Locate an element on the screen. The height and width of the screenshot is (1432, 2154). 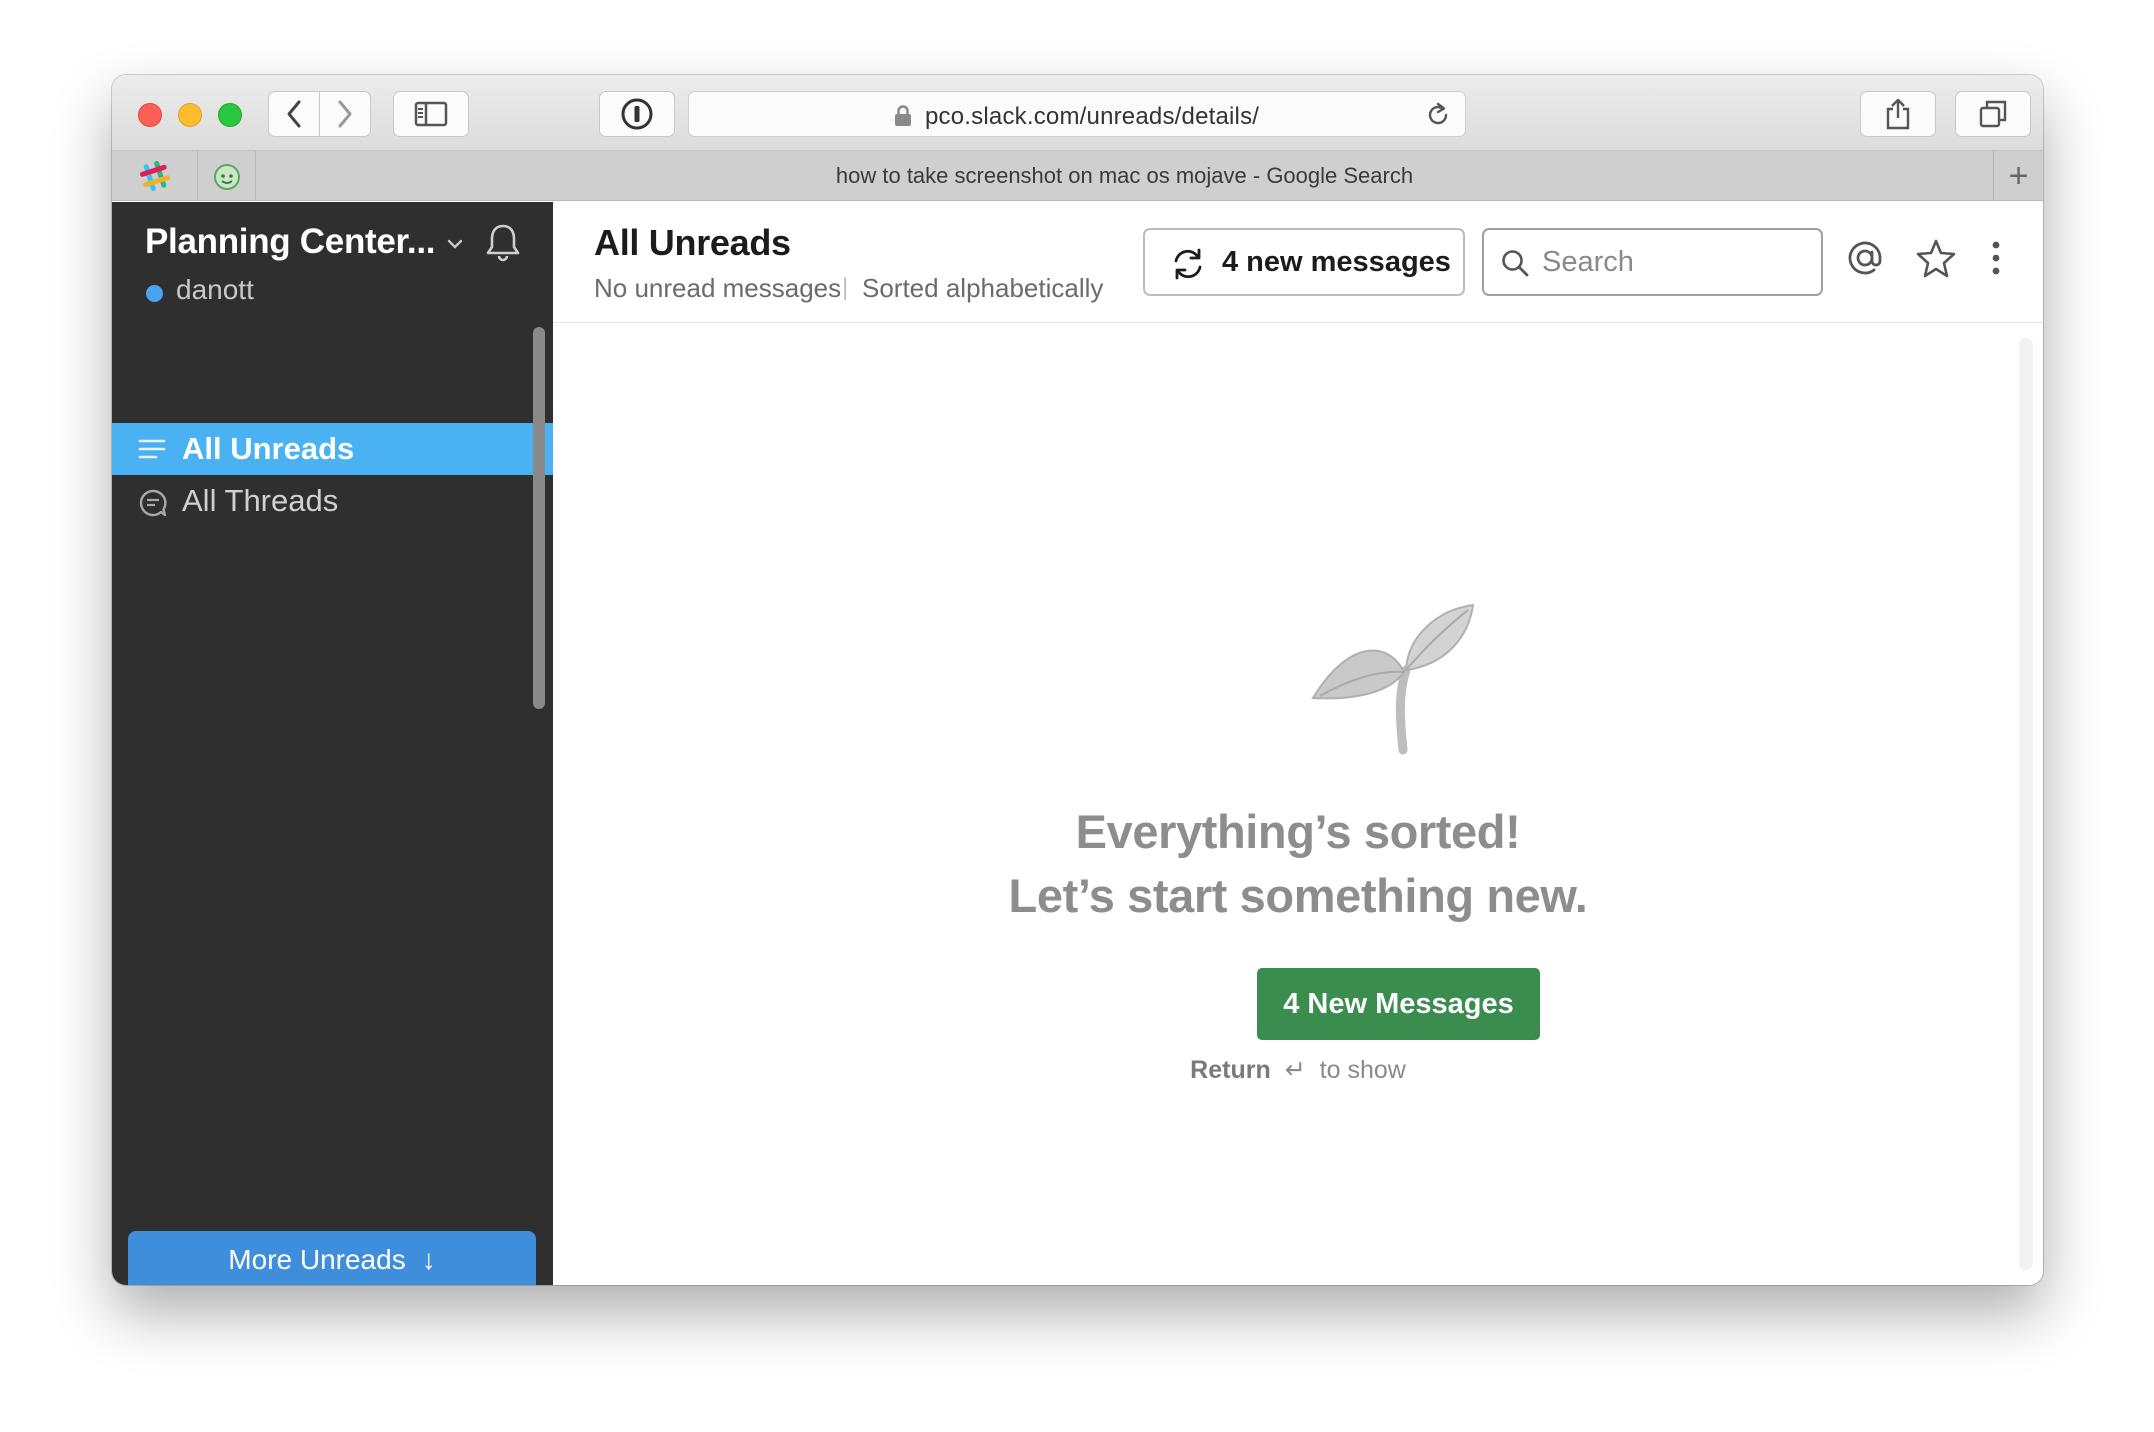
return-key-icon: ↵ is located at coordinates (1295, 1070).